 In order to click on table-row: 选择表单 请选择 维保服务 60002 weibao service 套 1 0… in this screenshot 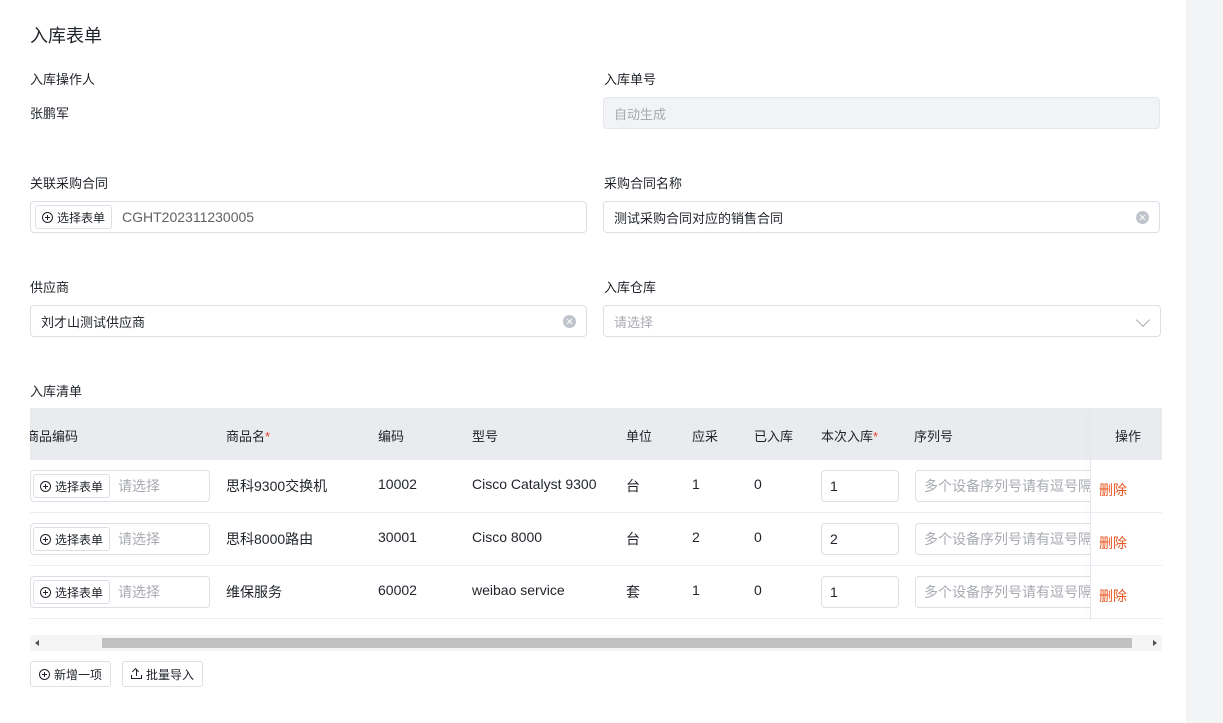, I will do `click(596, 592)`.